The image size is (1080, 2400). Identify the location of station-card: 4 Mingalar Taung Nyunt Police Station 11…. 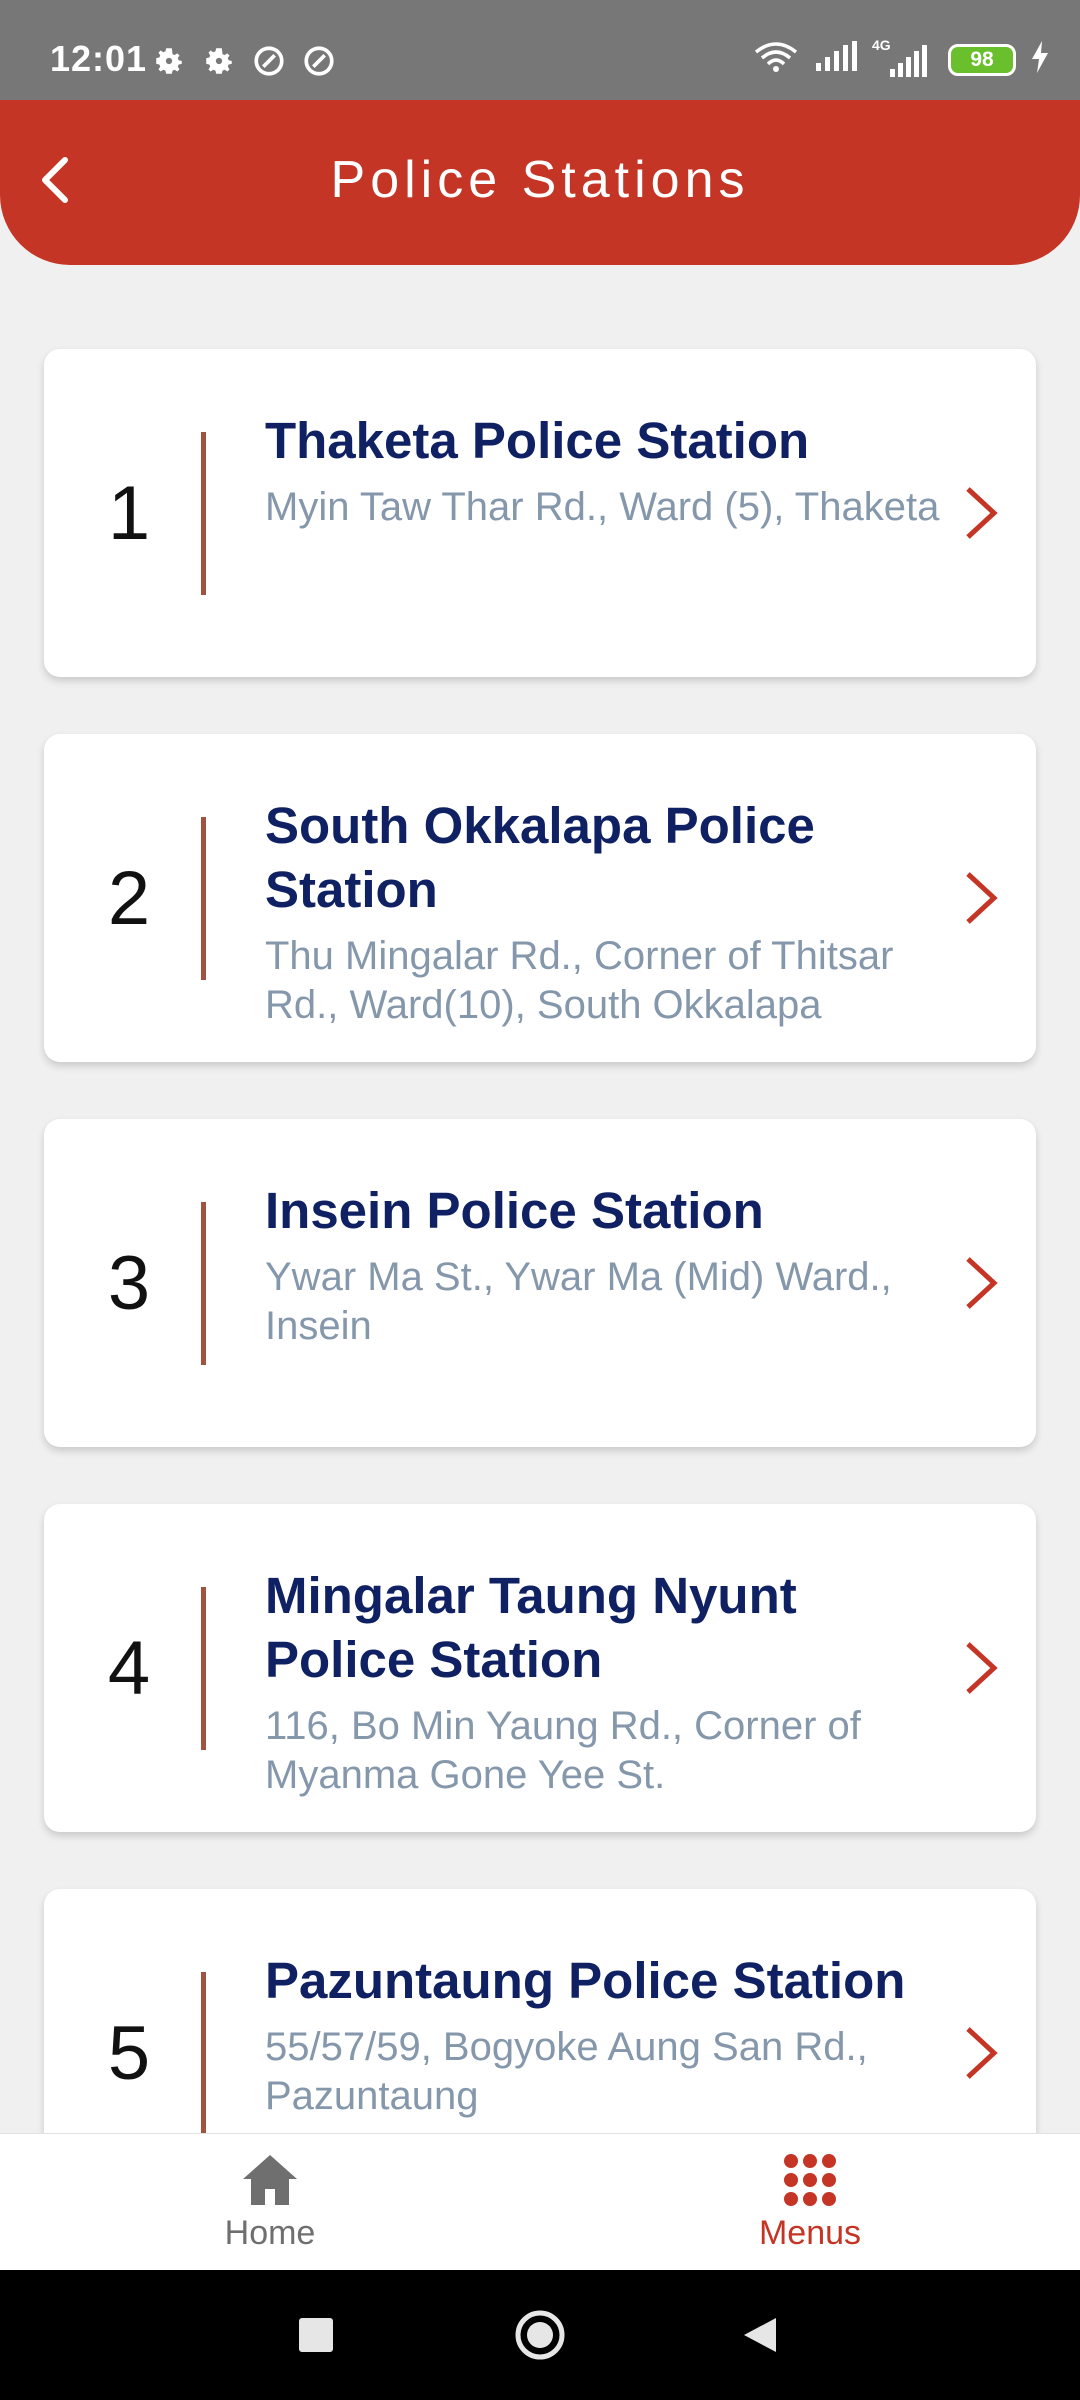
(540, 1668).